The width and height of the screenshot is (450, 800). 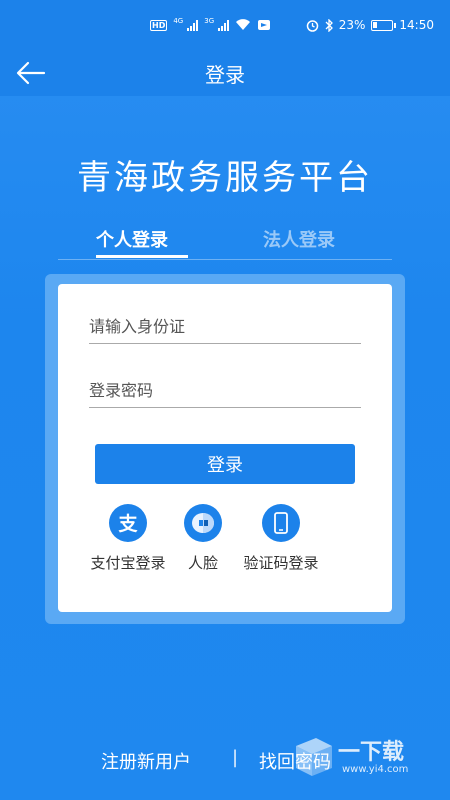 I want to click on sms-code-login-button: 验证码登录, so click(x=281, y=540).